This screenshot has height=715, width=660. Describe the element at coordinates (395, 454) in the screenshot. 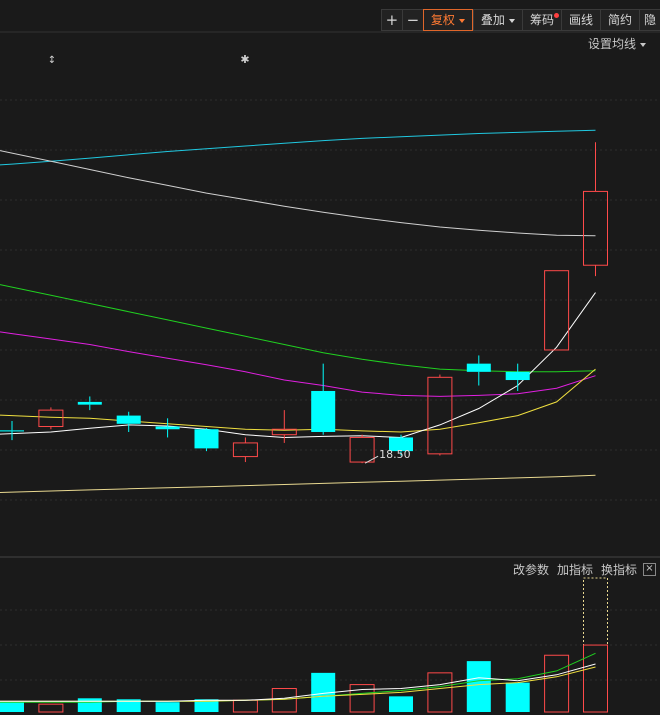

I see `low-price-label: 18.50` at that location.